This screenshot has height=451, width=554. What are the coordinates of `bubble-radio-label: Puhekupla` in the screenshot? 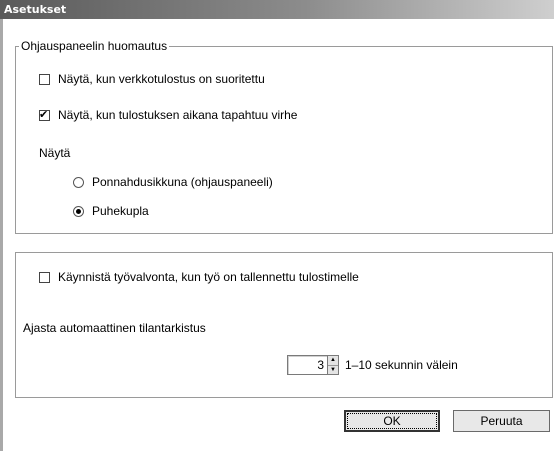 It's located at (120, 211).